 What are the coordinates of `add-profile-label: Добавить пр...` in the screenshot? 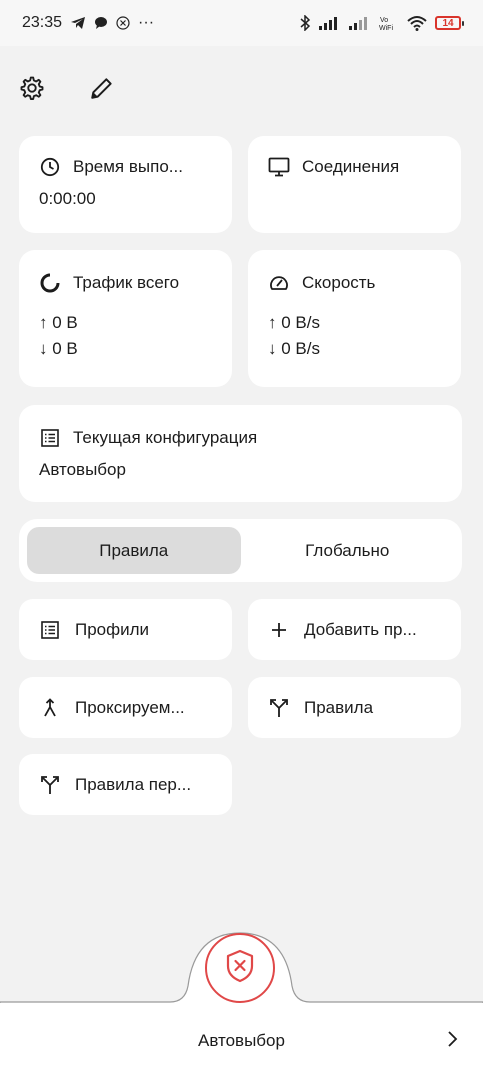 It's located at (360, 629).